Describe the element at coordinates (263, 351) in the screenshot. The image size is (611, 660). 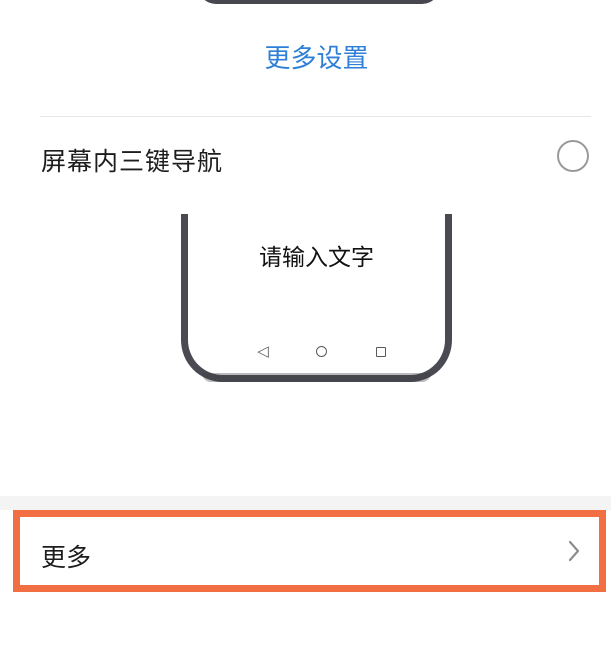
I see `back-triangle-icon: ◁` at that location.